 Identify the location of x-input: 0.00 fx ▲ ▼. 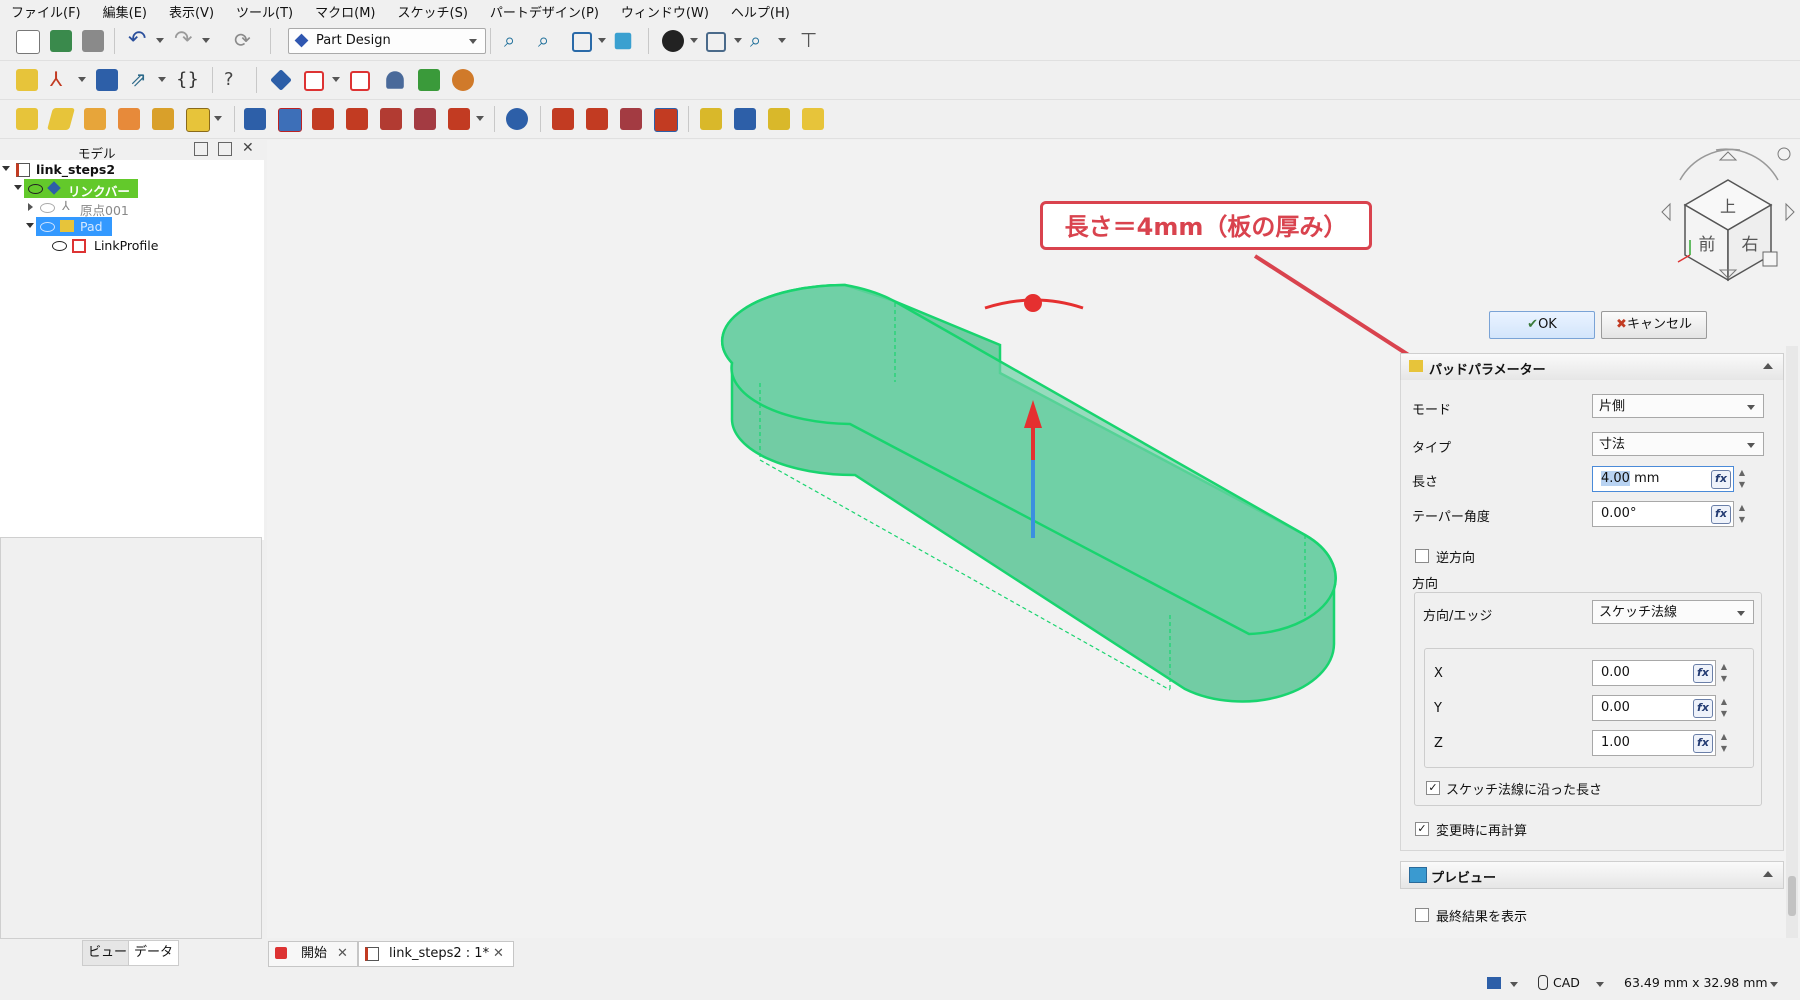
(1659, 673).